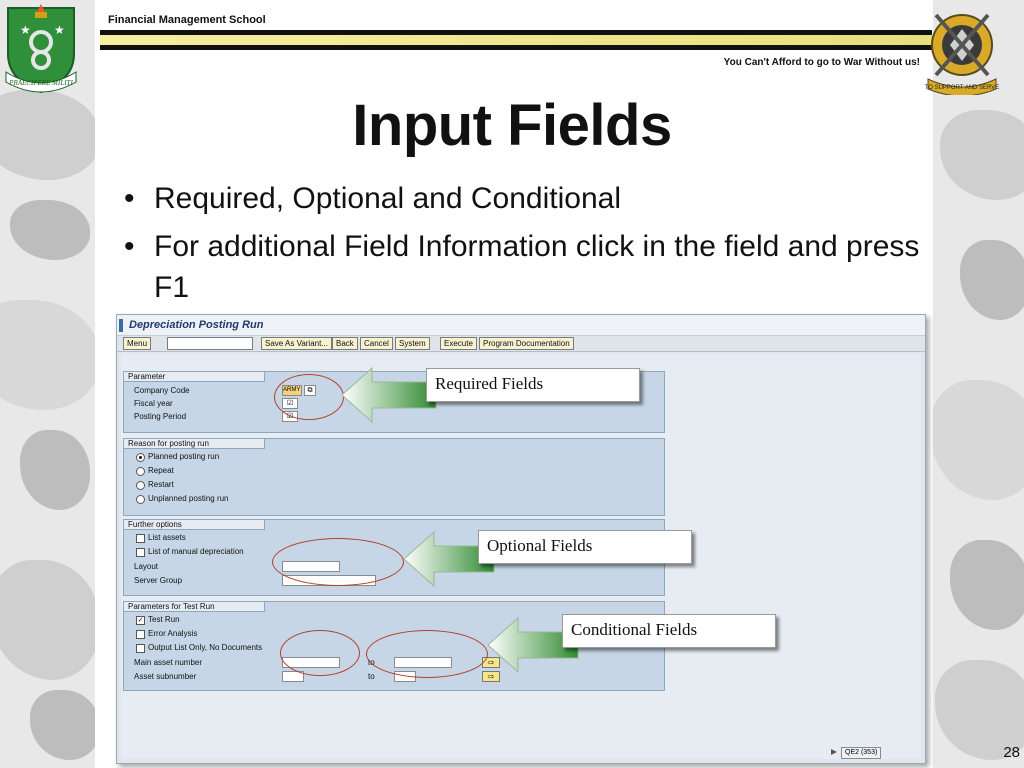  What do you see at coordinates (167, 537) in the screenshot?
I see `checkbox-label: List assets` at bounding box center [167, 537].